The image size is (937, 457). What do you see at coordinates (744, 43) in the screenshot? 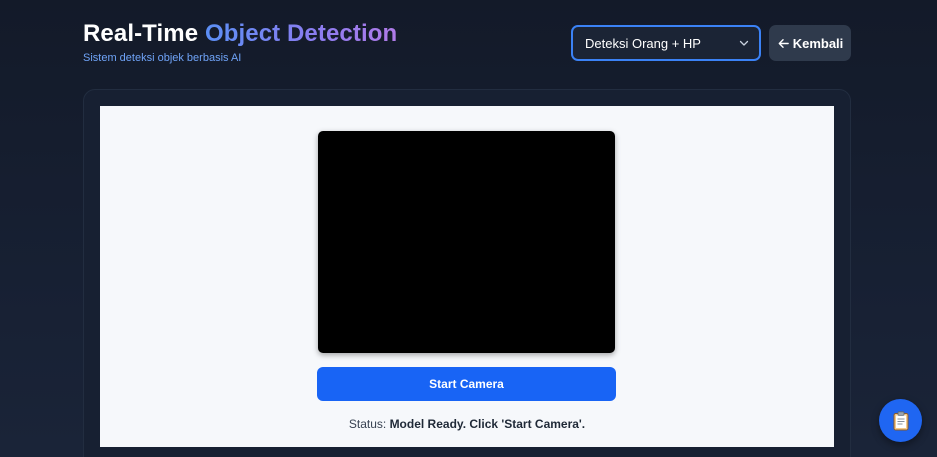
I see `chevron-down-icon` at bounding box center [744, 43].